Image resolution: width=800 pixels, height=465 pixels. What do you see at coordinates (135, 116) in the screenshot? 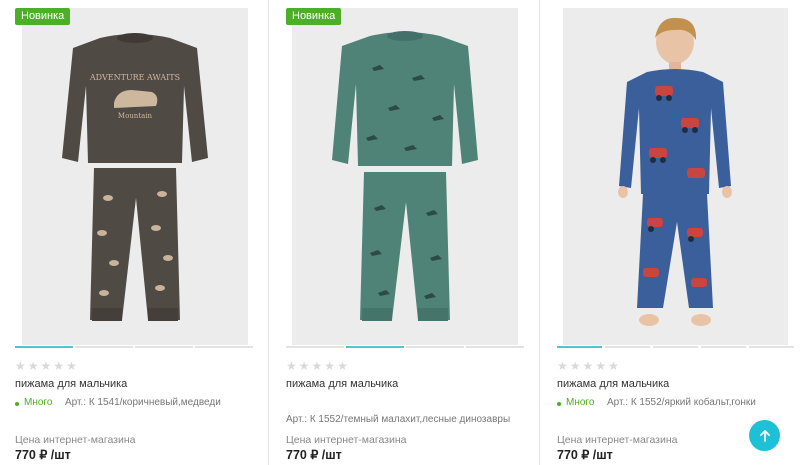
I see `svg-text: Mountain` at bounding box center [135, 116].